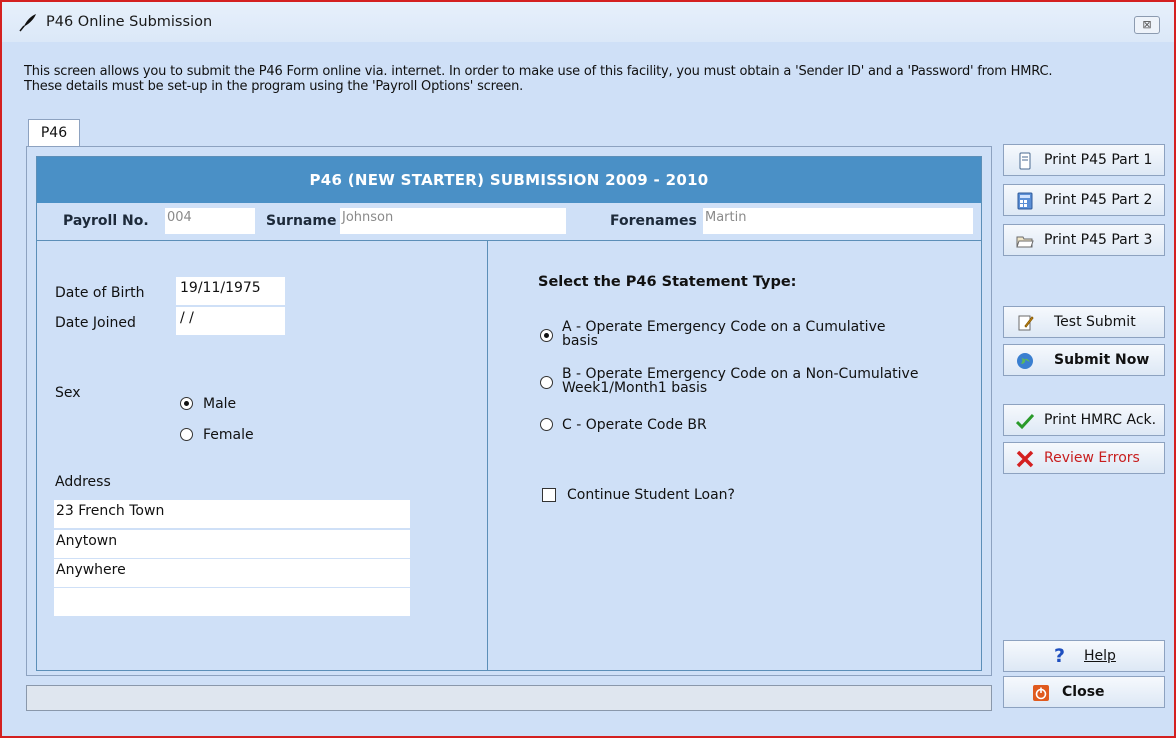 The image size is (1176, 738). I want to click on document-edit-icon, so click(1026, 323).